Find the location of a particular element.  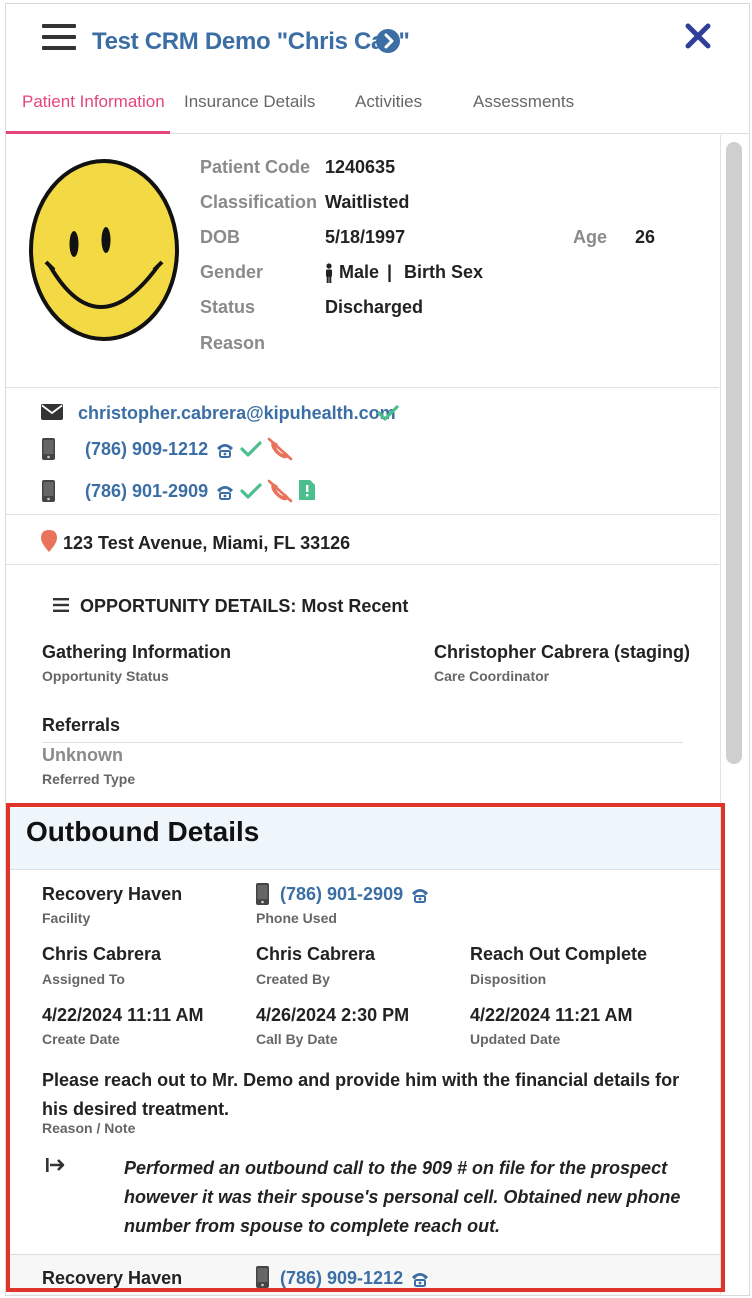

created-by-value: Chris Cabrera is located at coordinates (316, 954).